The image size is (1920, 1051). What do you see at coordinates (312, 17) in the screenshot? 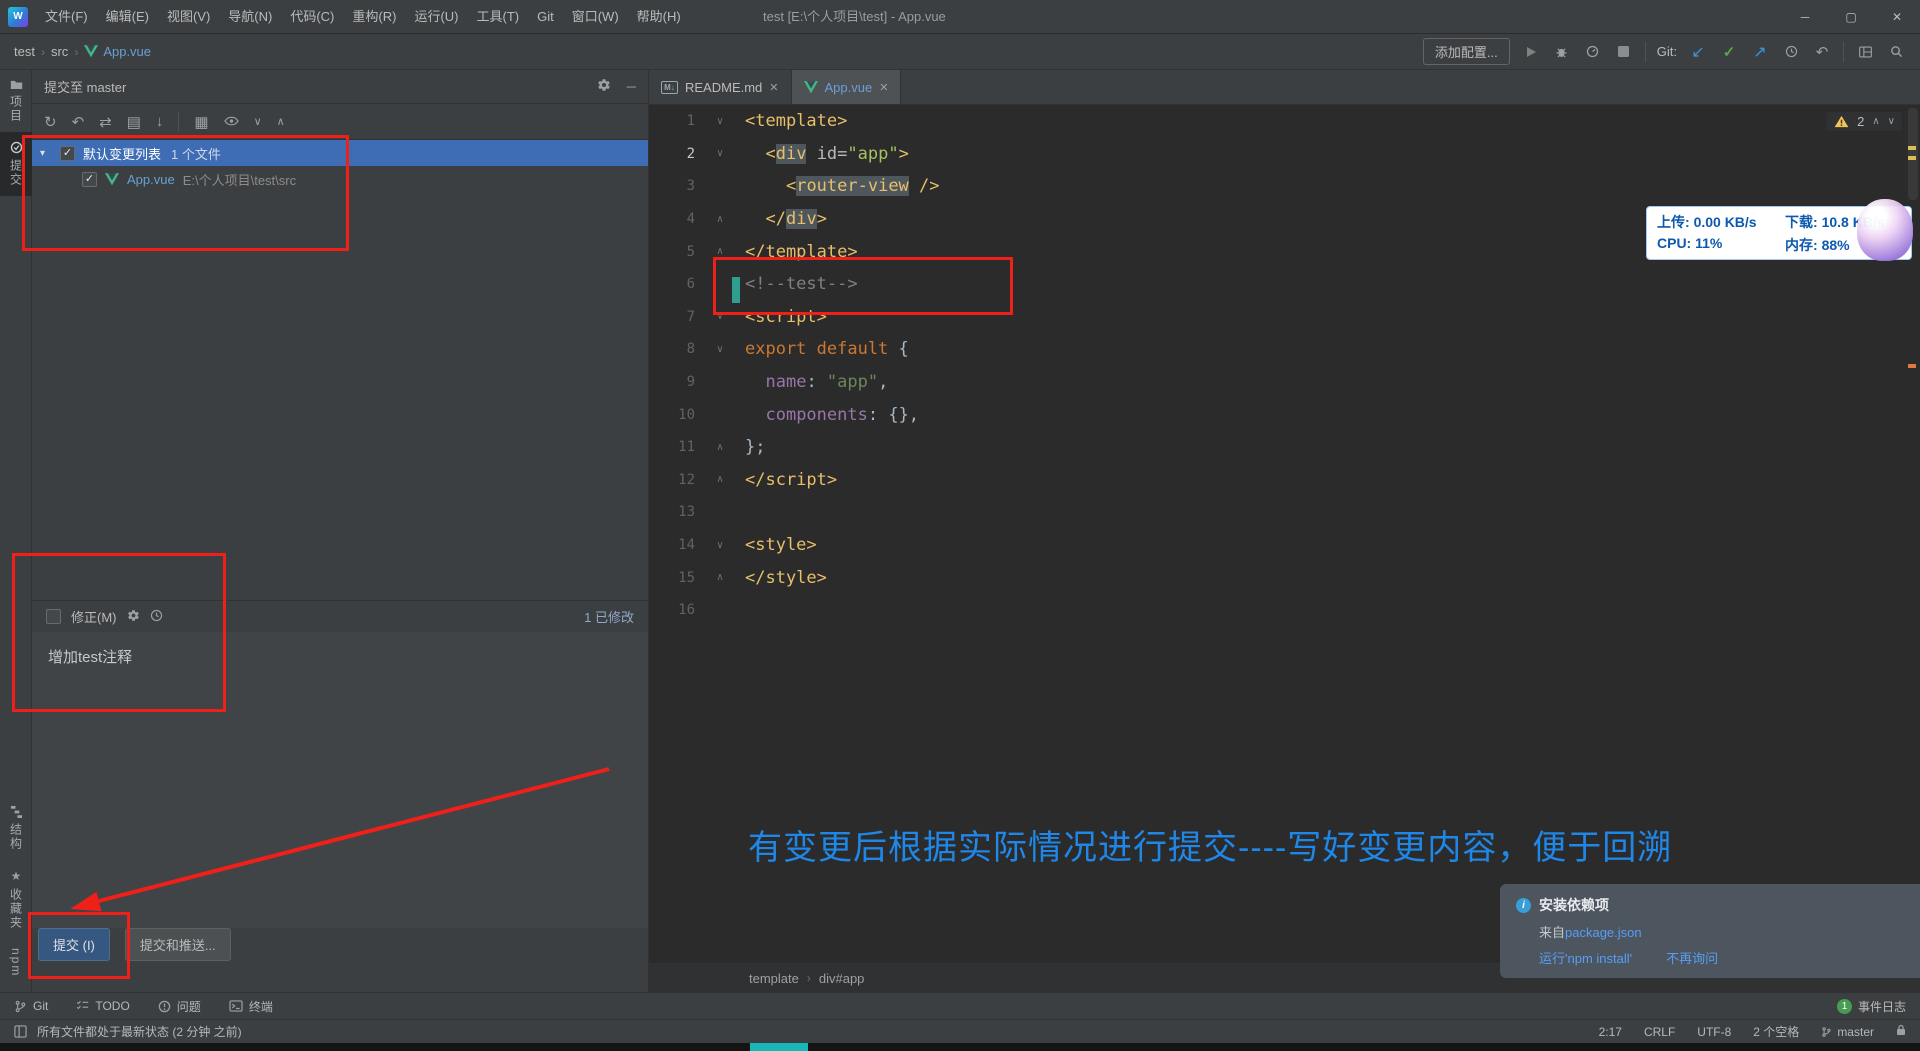
I see `menu-item-5: 代码(C)` at bounding box center [312, 17].